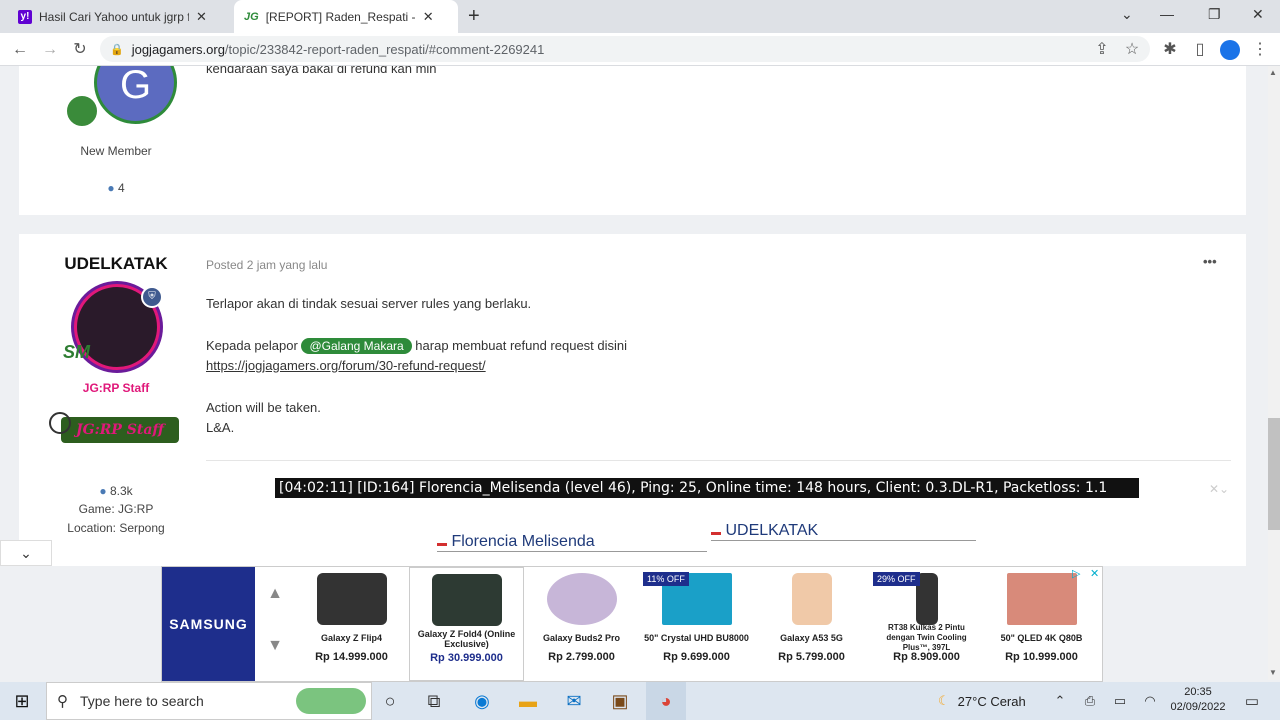 Image resolution: width=1280 pixels, height=720 pixels. What do you see at coordinates (120, 16) in the screenshot?
I see `tab-yahoo: y! Hasil Cari Yahoo untuk jgrp forum ✕` at bounding box center [120, 16].